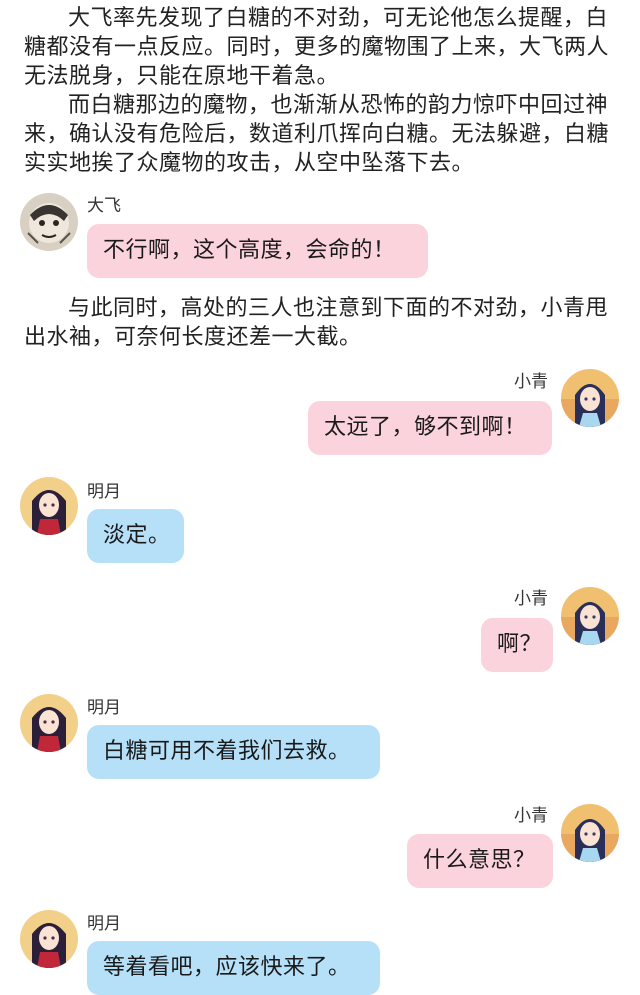  I want to click on chat-bubble: 太远了，够不到啊！, so click(430, 428).